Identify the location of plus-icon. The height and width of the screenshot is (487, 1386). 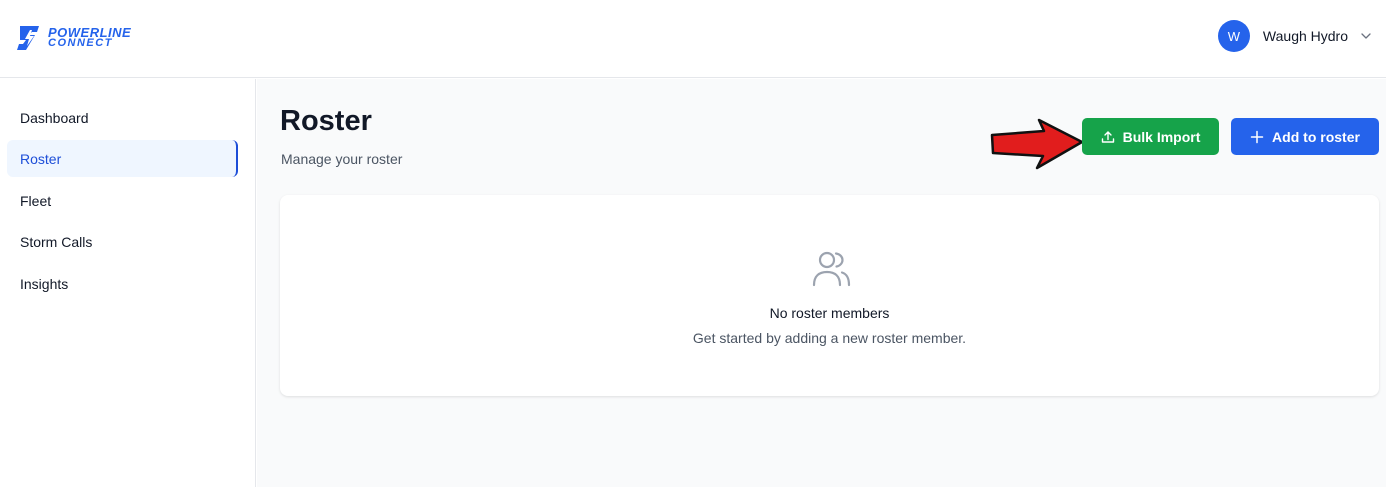
(1257, 136).